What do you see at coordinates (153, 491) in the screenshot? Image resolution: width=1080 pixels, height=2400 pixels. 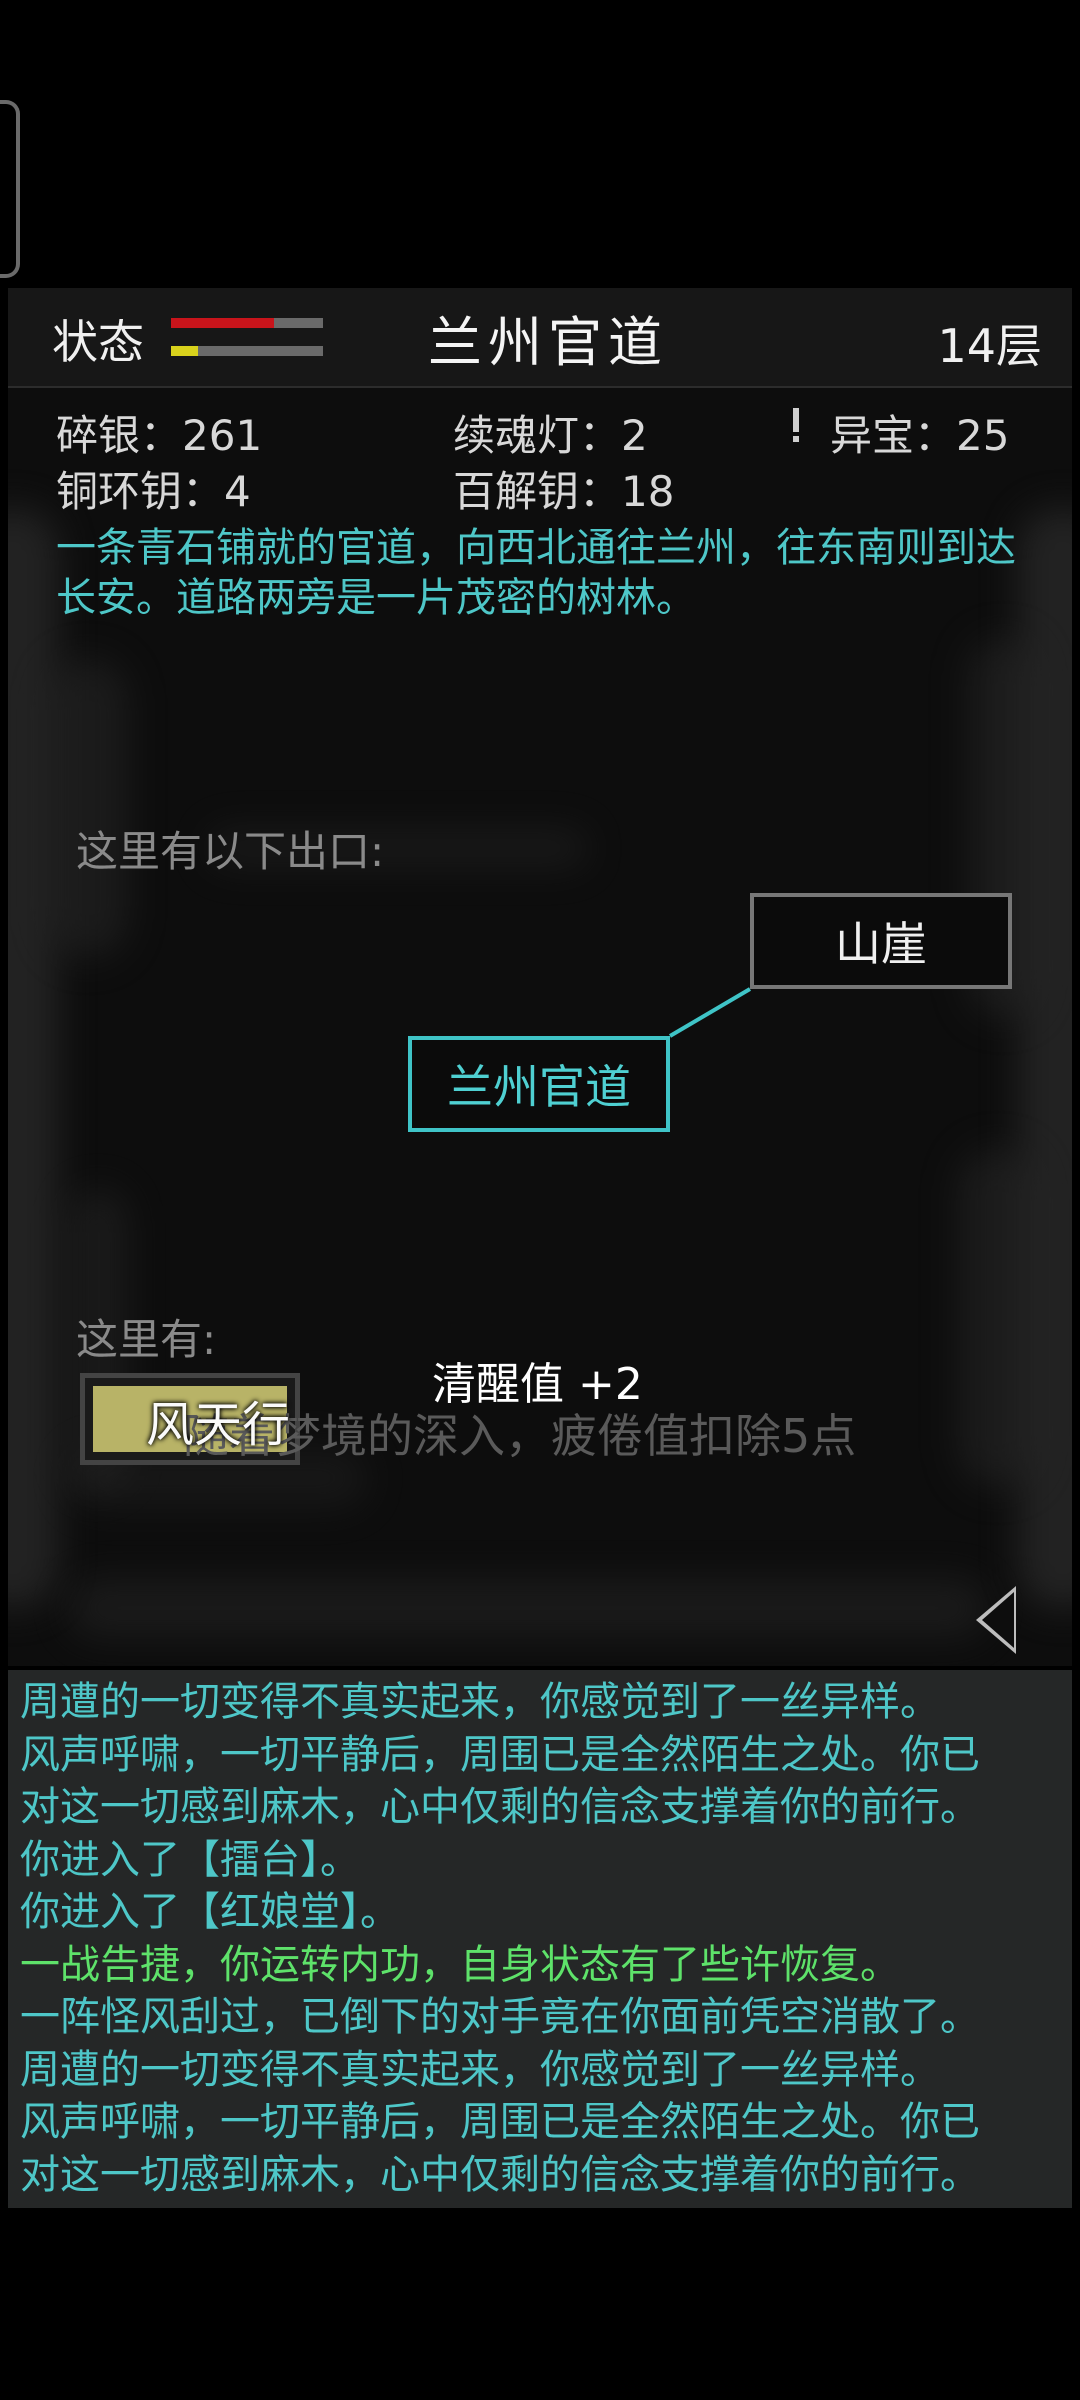 I see `copper-key-count: 铜环钥：4` at bounding box center [153, 491].